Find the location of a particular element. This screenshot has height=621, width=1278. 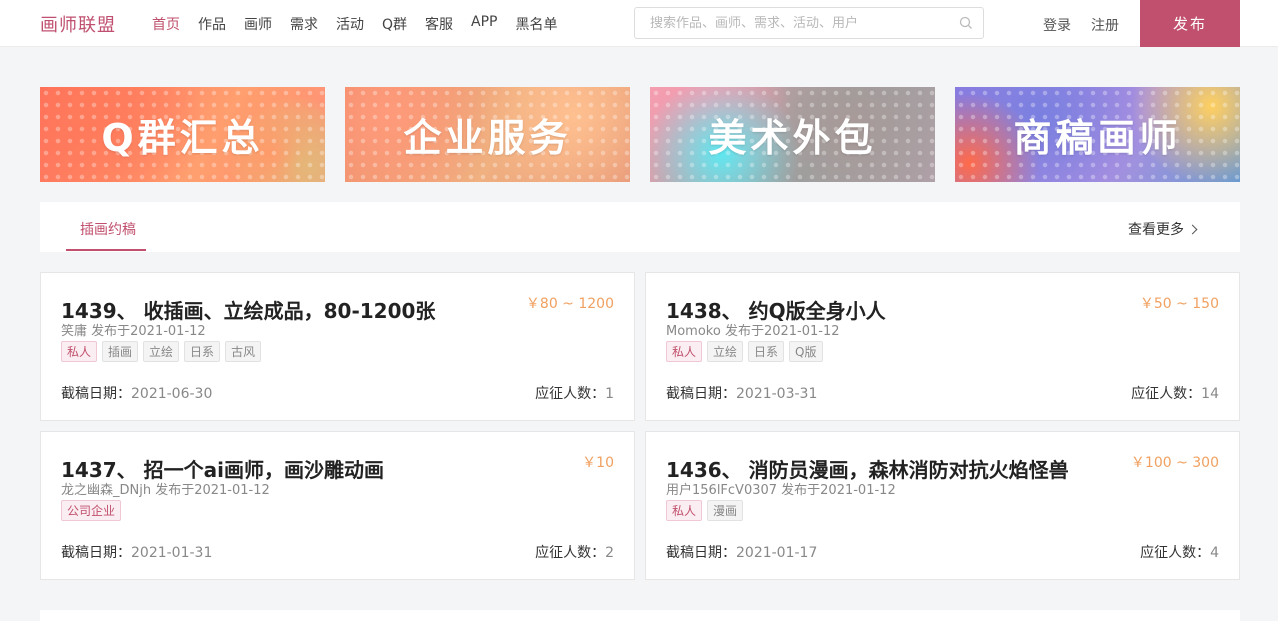

tab-underline is located at coordinates (106, 250).